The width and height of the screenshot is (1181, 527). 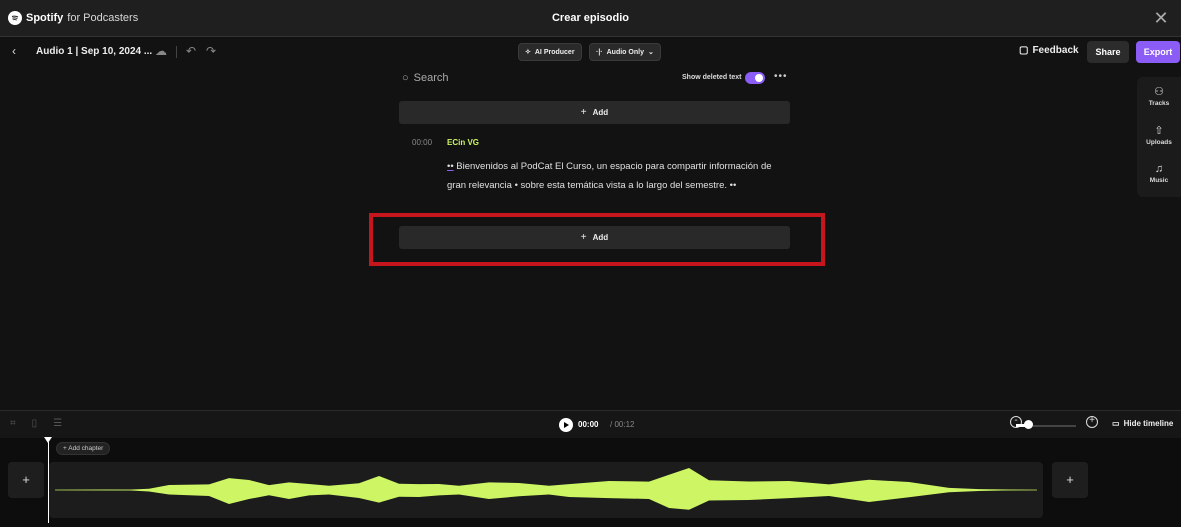 I want to click on toolbar-divider, so click(x=176, y=52).